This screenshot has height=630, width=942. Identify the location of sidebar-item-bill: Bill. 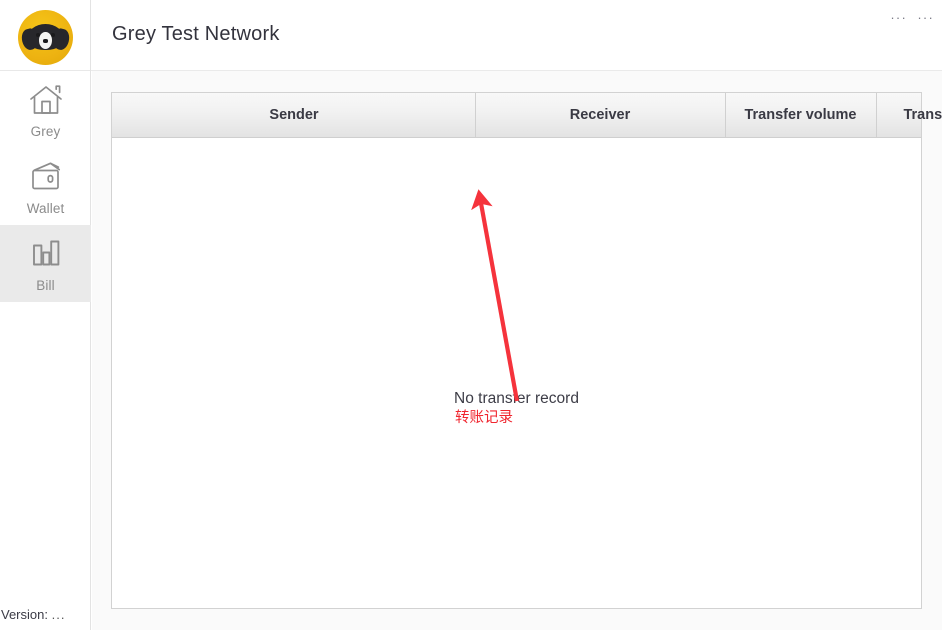
(45, 263).